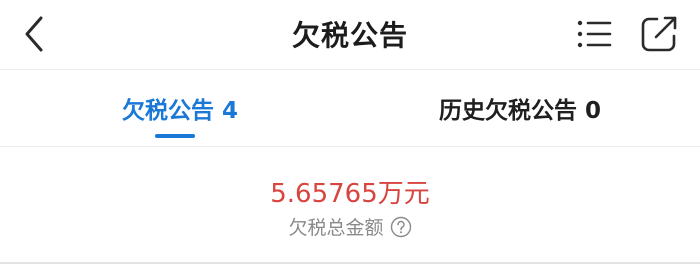 Image resolution: width=700 pixels, height=264 pixels. Describe the element at coordinates (336, 228) in the screenshot. I see `total-amount-label: 欠税总金额` at that location.